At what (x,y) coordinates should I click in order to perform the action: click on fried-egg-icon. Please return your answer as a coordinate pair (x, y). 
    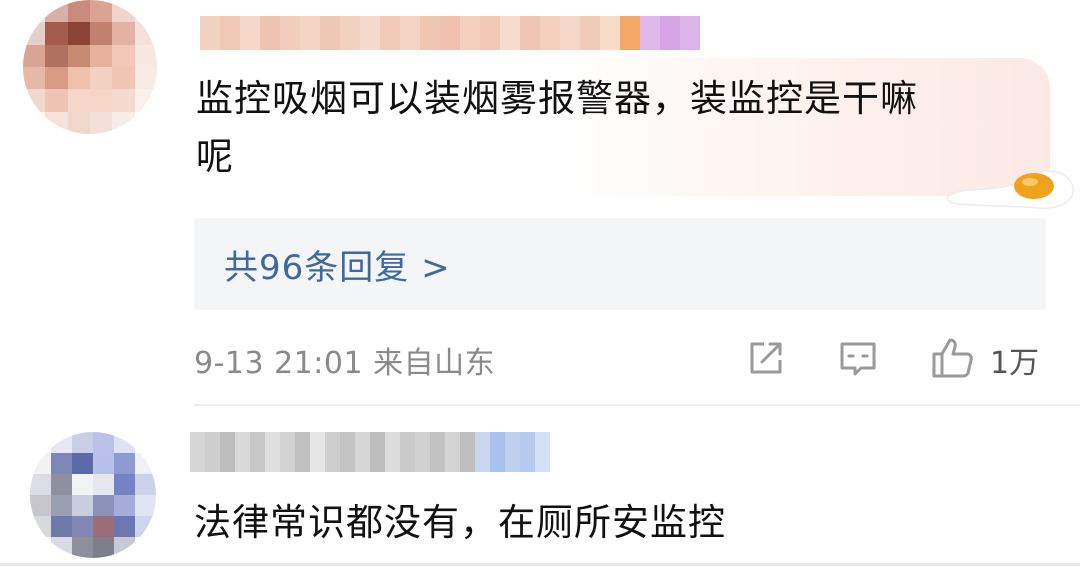
    Looking at the image, I should click on (1010, 189).